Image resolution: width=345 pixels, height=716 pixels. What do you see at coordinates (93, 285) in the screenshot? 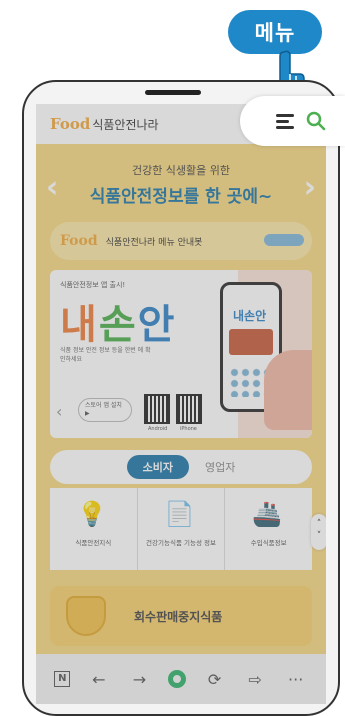
I see `promo-small-text: 식품안전정보 앱 출시!` at bounding box center [93, 285].